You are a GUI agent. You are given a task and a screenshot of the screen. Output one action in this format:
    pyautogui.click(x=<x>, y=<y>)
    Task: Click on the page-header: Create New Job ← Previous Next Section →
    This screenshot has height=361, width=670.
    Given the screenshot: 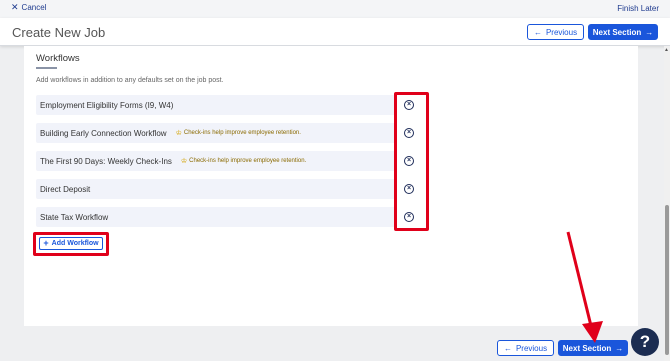 What is the action you would take?
    pyautogui.click(x=335, y=32)
    